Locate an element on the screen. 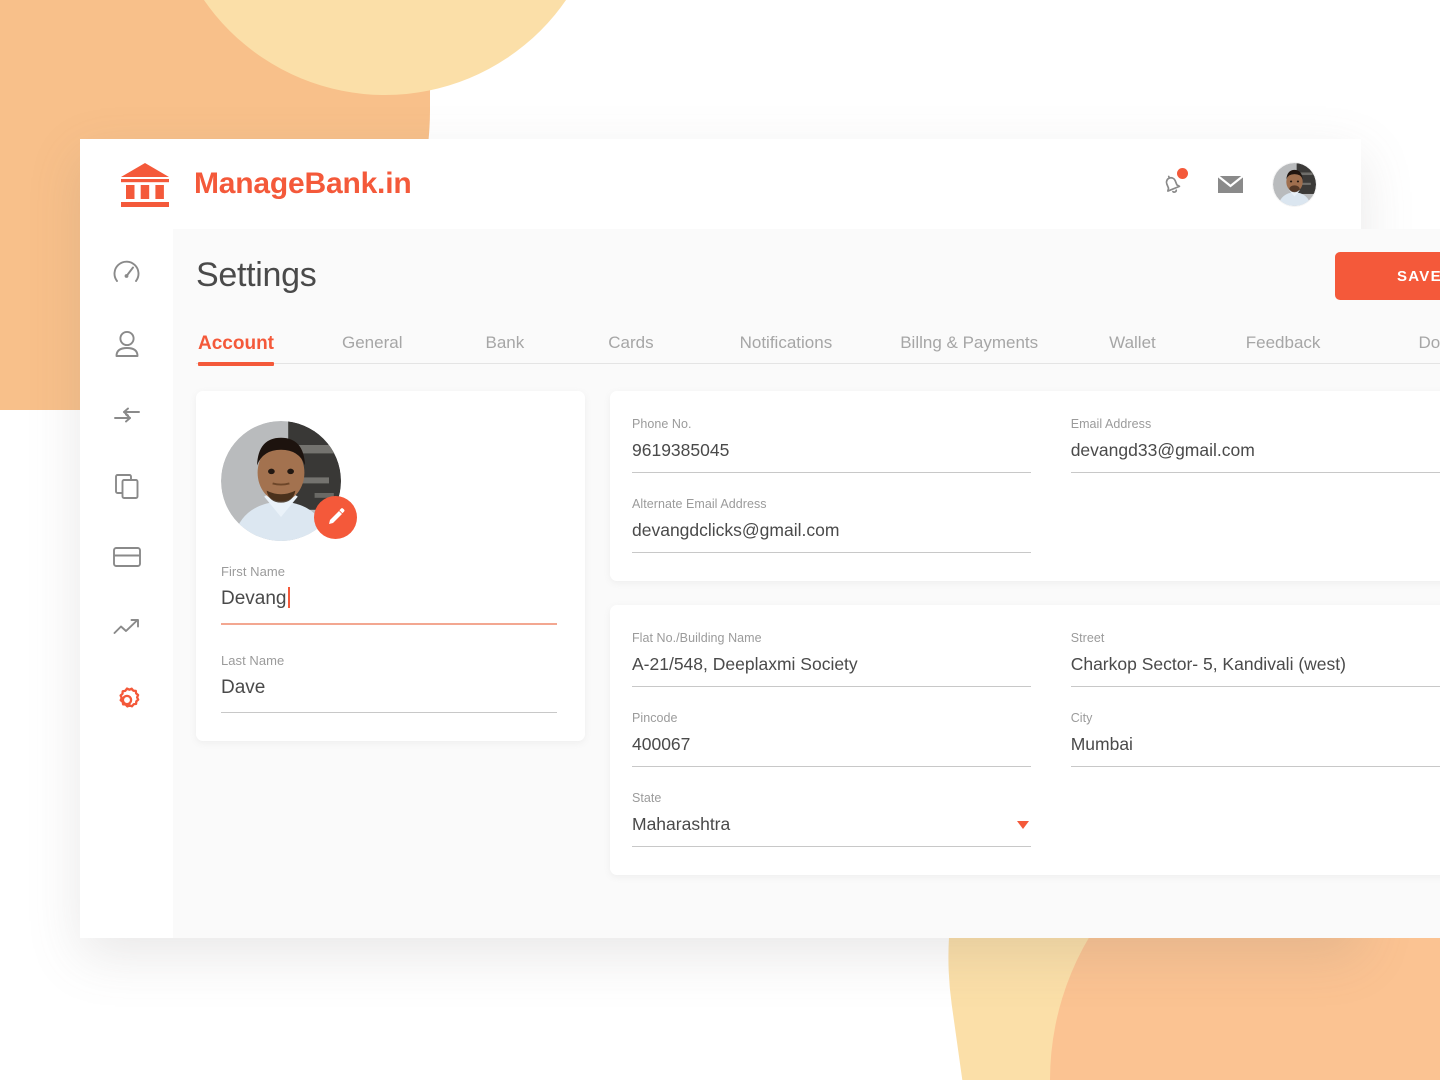 The image size is (1440, 1080). chevron-down-icon is located at coordinates (1022, 825).